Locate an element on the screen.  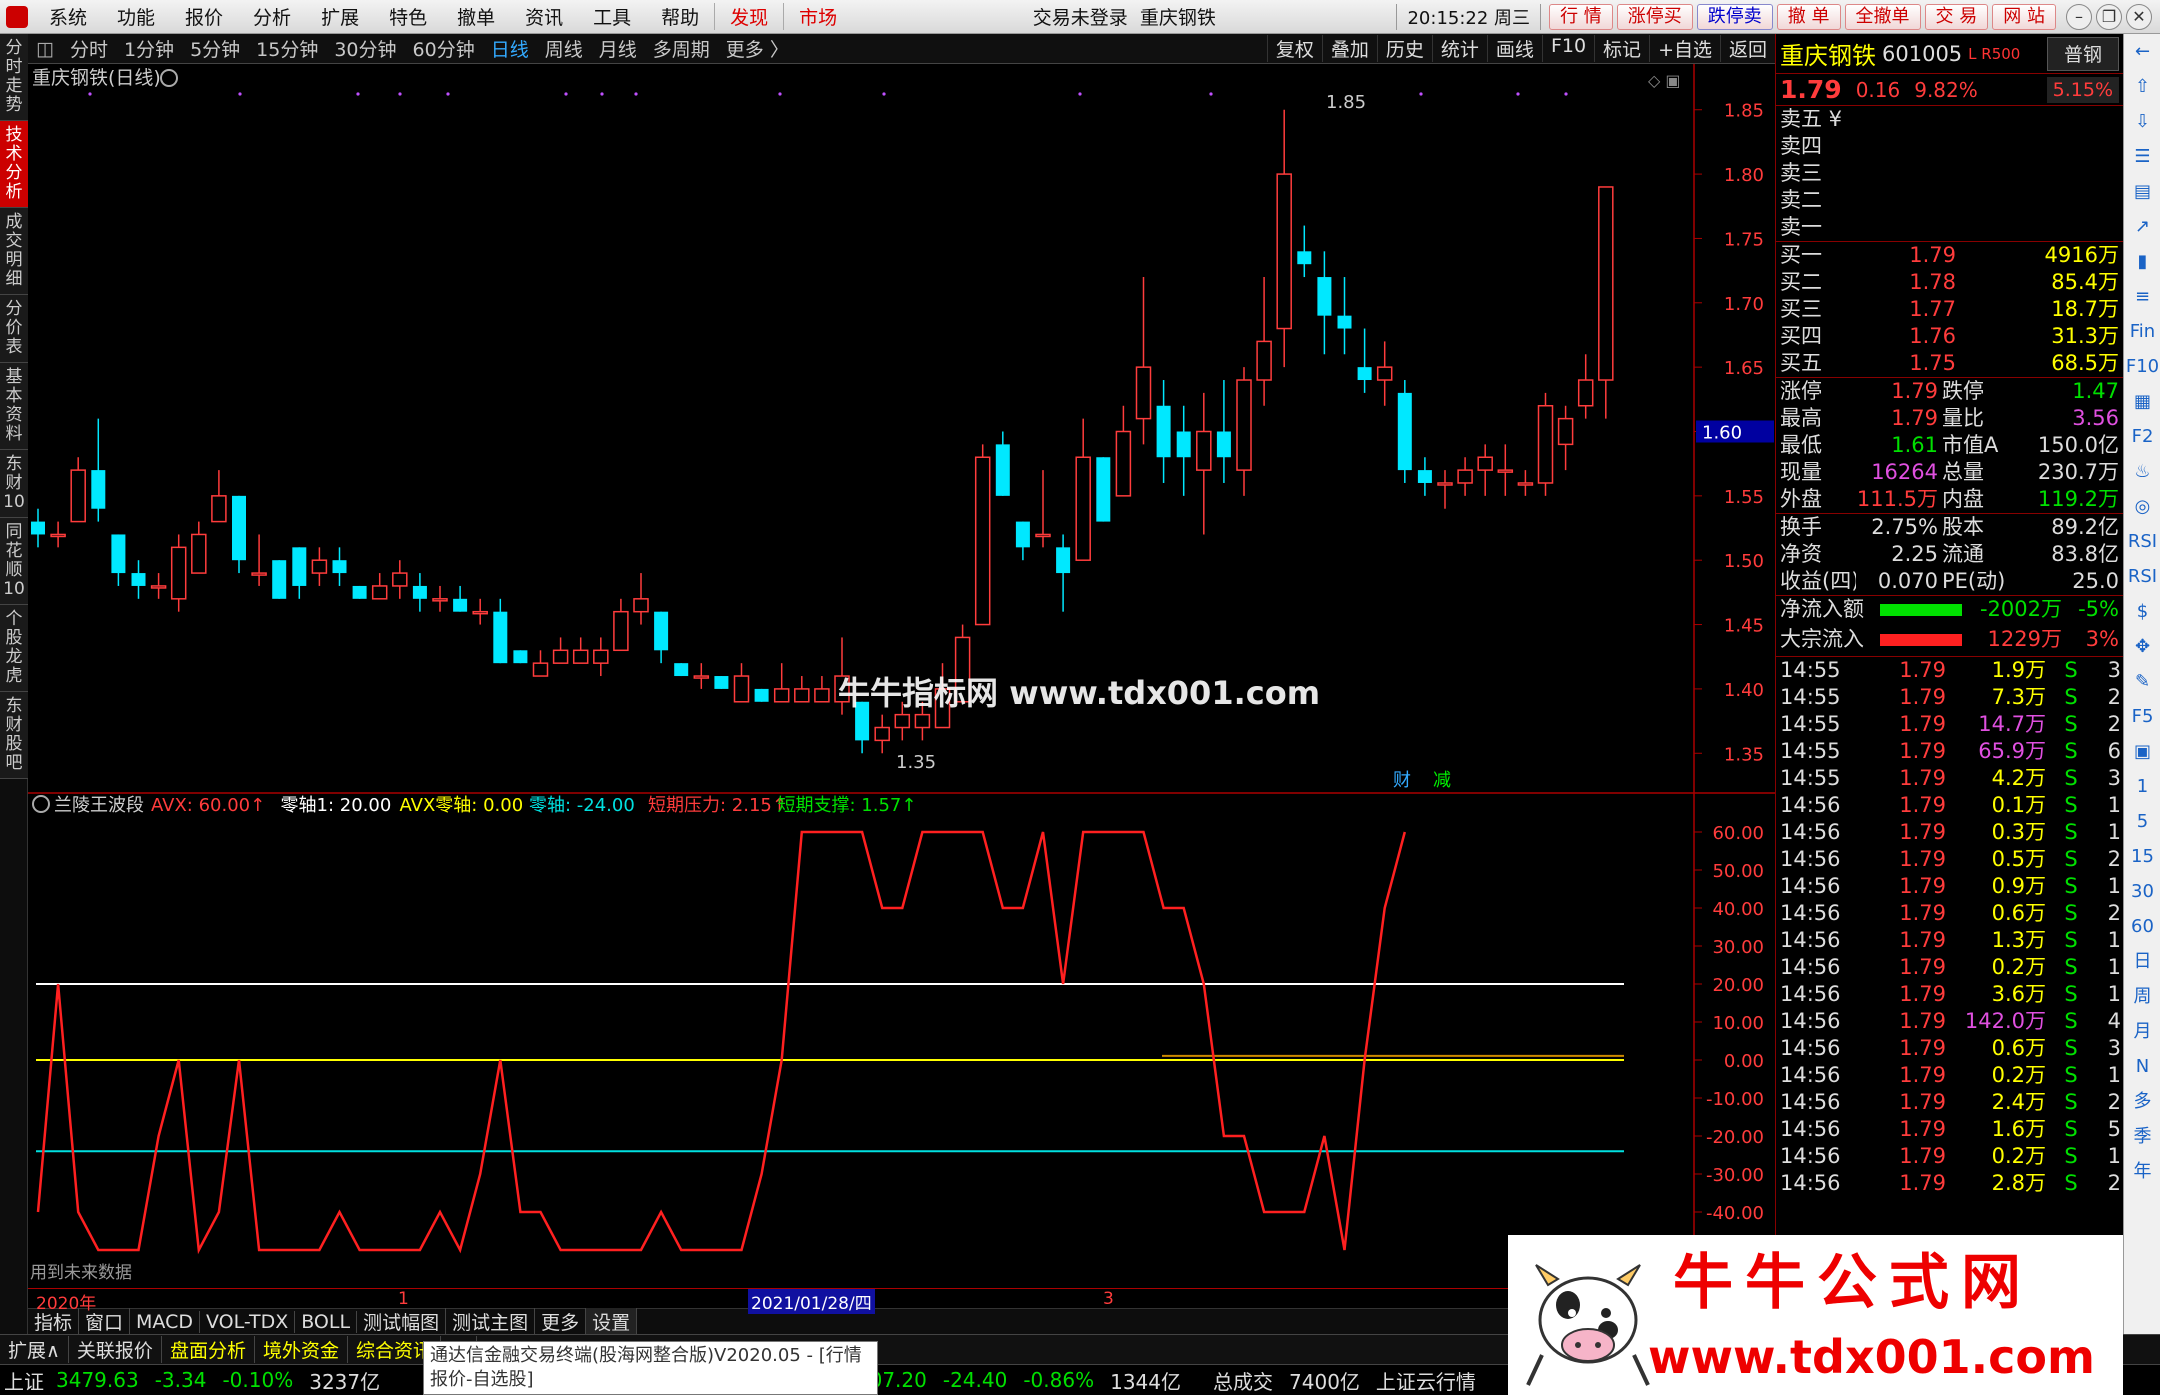
period-tab: 30分钟 is located at coordinates (365, 48).